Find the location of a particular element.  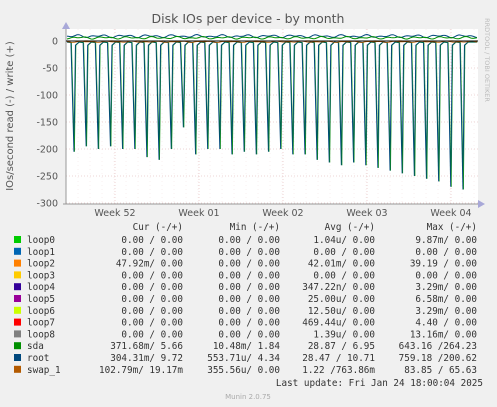

legend-value-max: 4.40 / 0.00 is located at coordinates (446, 323).